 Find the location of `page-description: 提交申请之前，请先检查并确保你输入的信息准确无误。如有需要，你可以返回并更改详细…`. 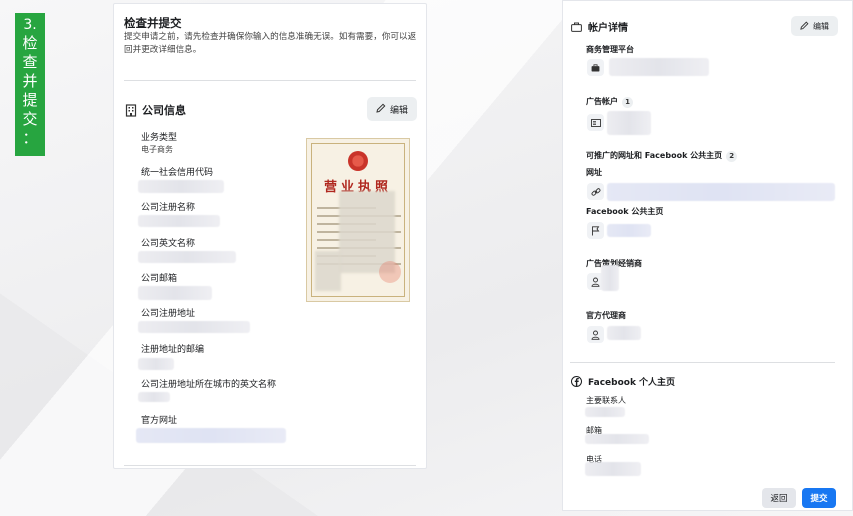

page-description: 提交申请之前，请先检查并确保你输入的信息准确无误。如有需要，你可以返回并更改详细… is located at coordinates (270, 43).